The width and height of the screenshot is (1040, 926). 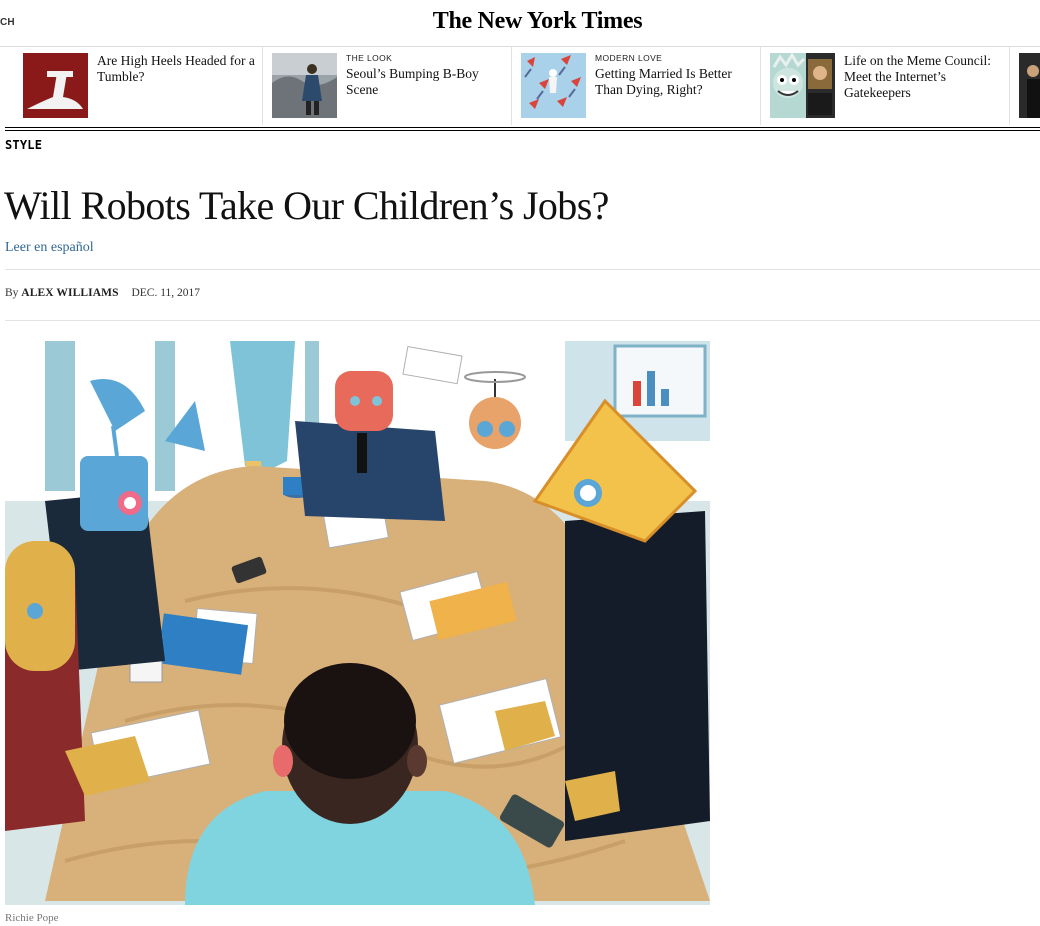 I want to click on image-credit: Richie Pope, so click(x=32, y=918).